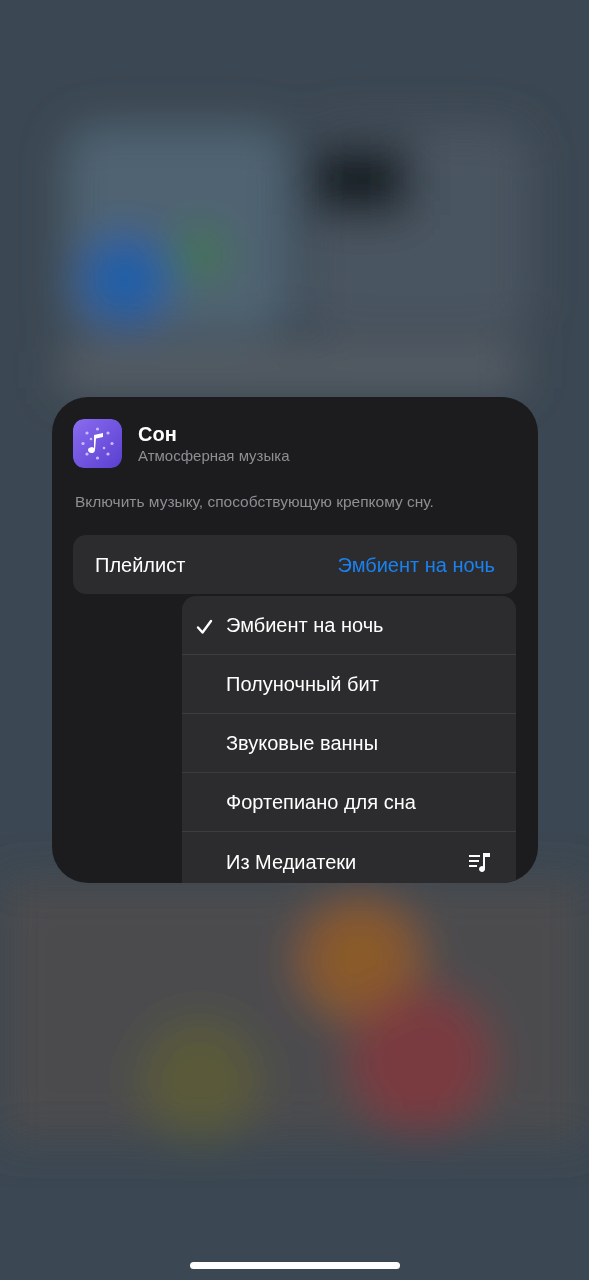  I want to click on shortcut-subtitle: Атмосферная музыка, so click(214, 455).